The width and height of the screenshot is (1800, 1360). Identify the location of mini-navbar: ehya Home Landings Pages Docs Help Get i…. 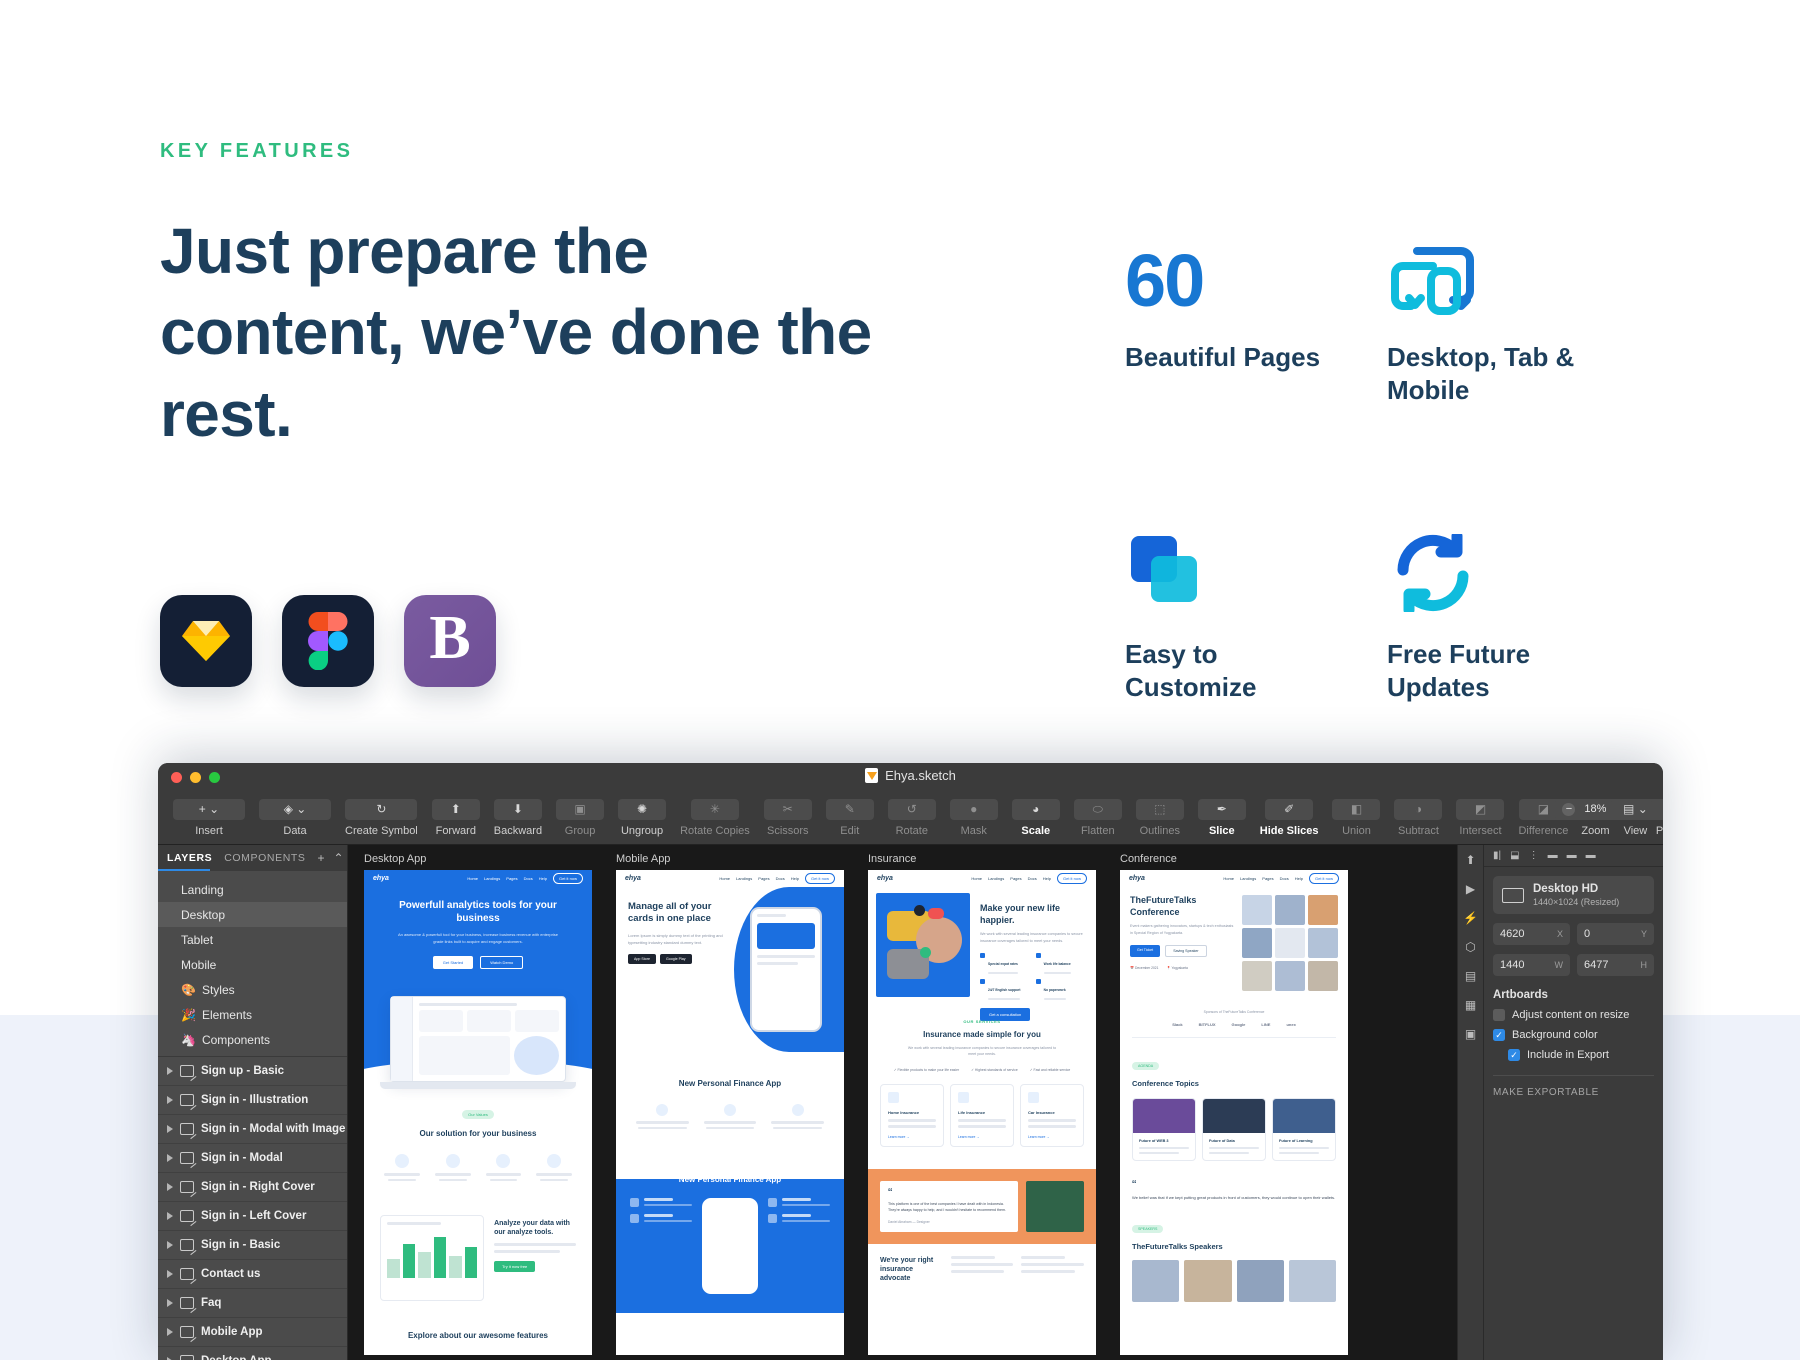
(730, 878).